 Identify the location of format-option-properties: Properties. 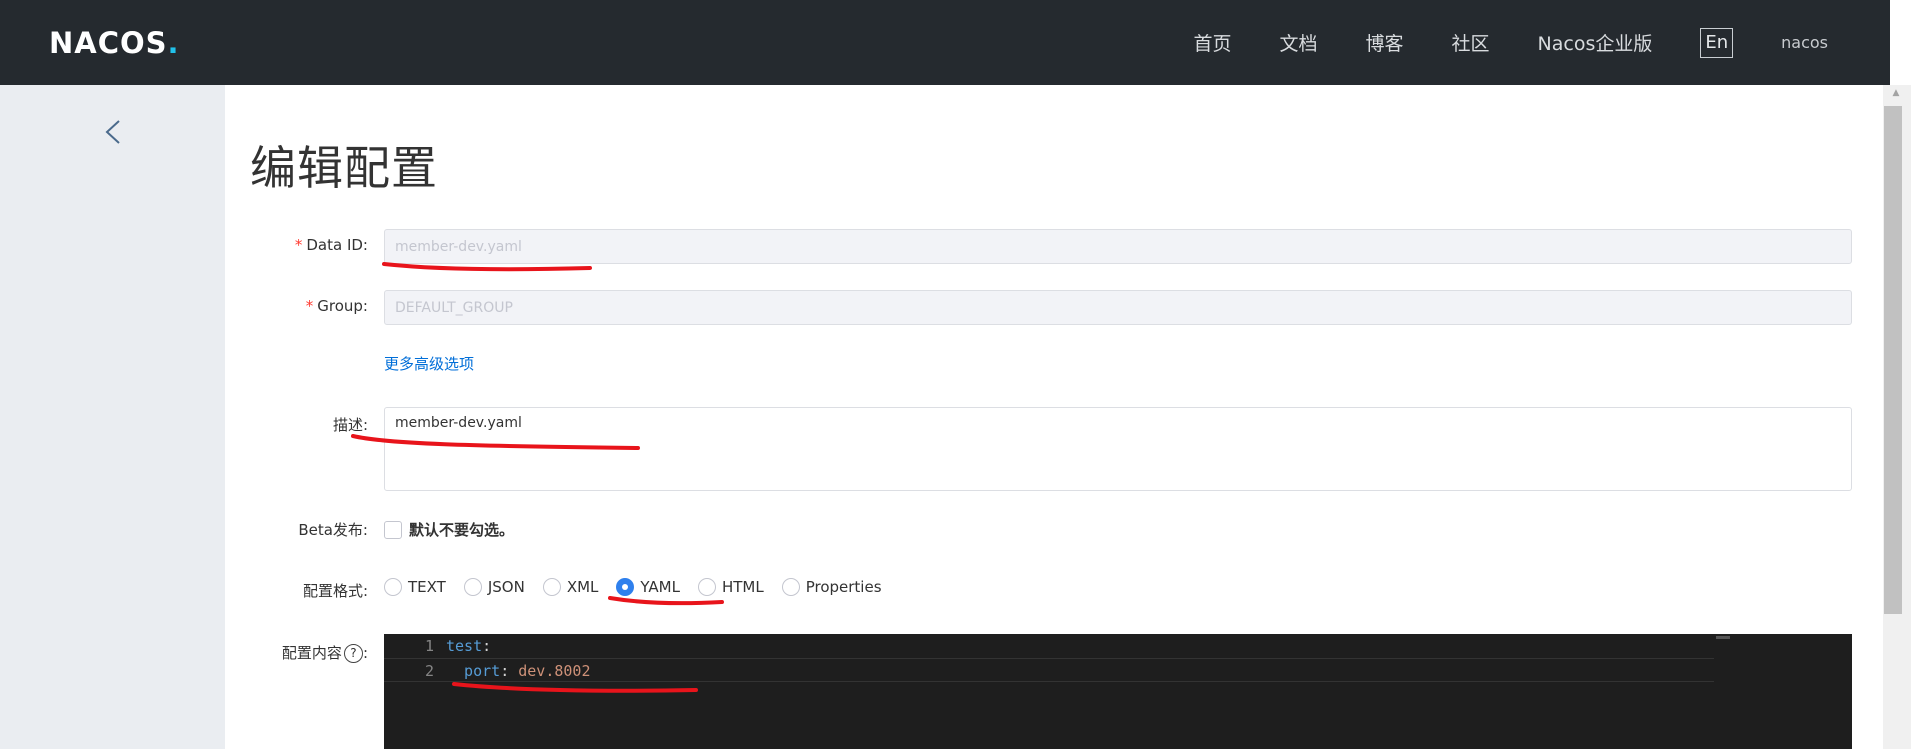
(831, 587).